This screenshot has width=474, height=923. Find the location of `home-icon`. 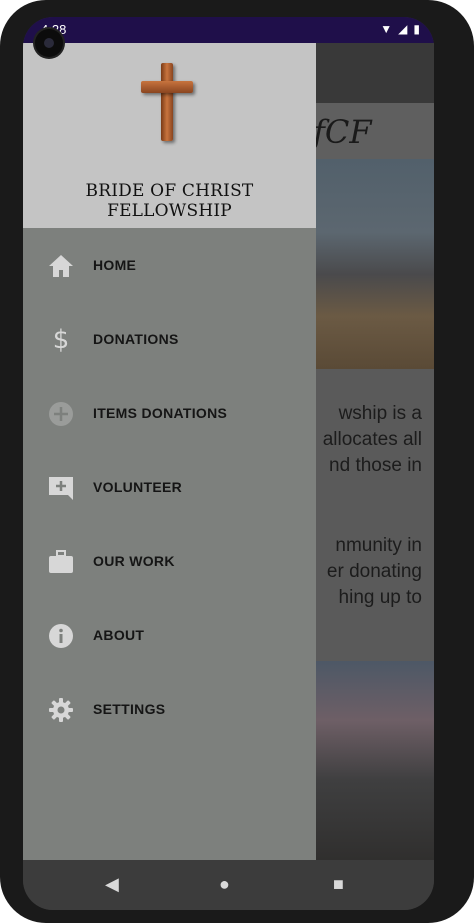

home-icon is located at coordinates (61, 266).